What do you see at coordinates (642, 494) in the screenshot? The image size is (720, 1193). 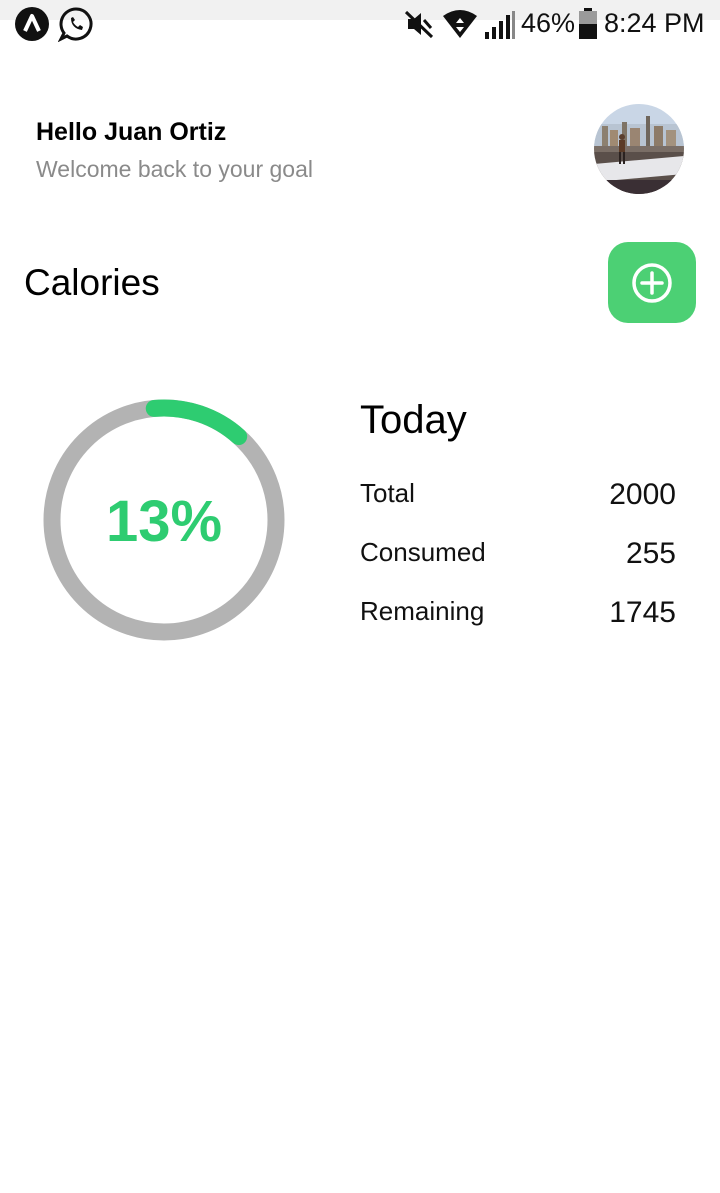 I see `stat-value-total: 2000` at bounding box center [642, 494].